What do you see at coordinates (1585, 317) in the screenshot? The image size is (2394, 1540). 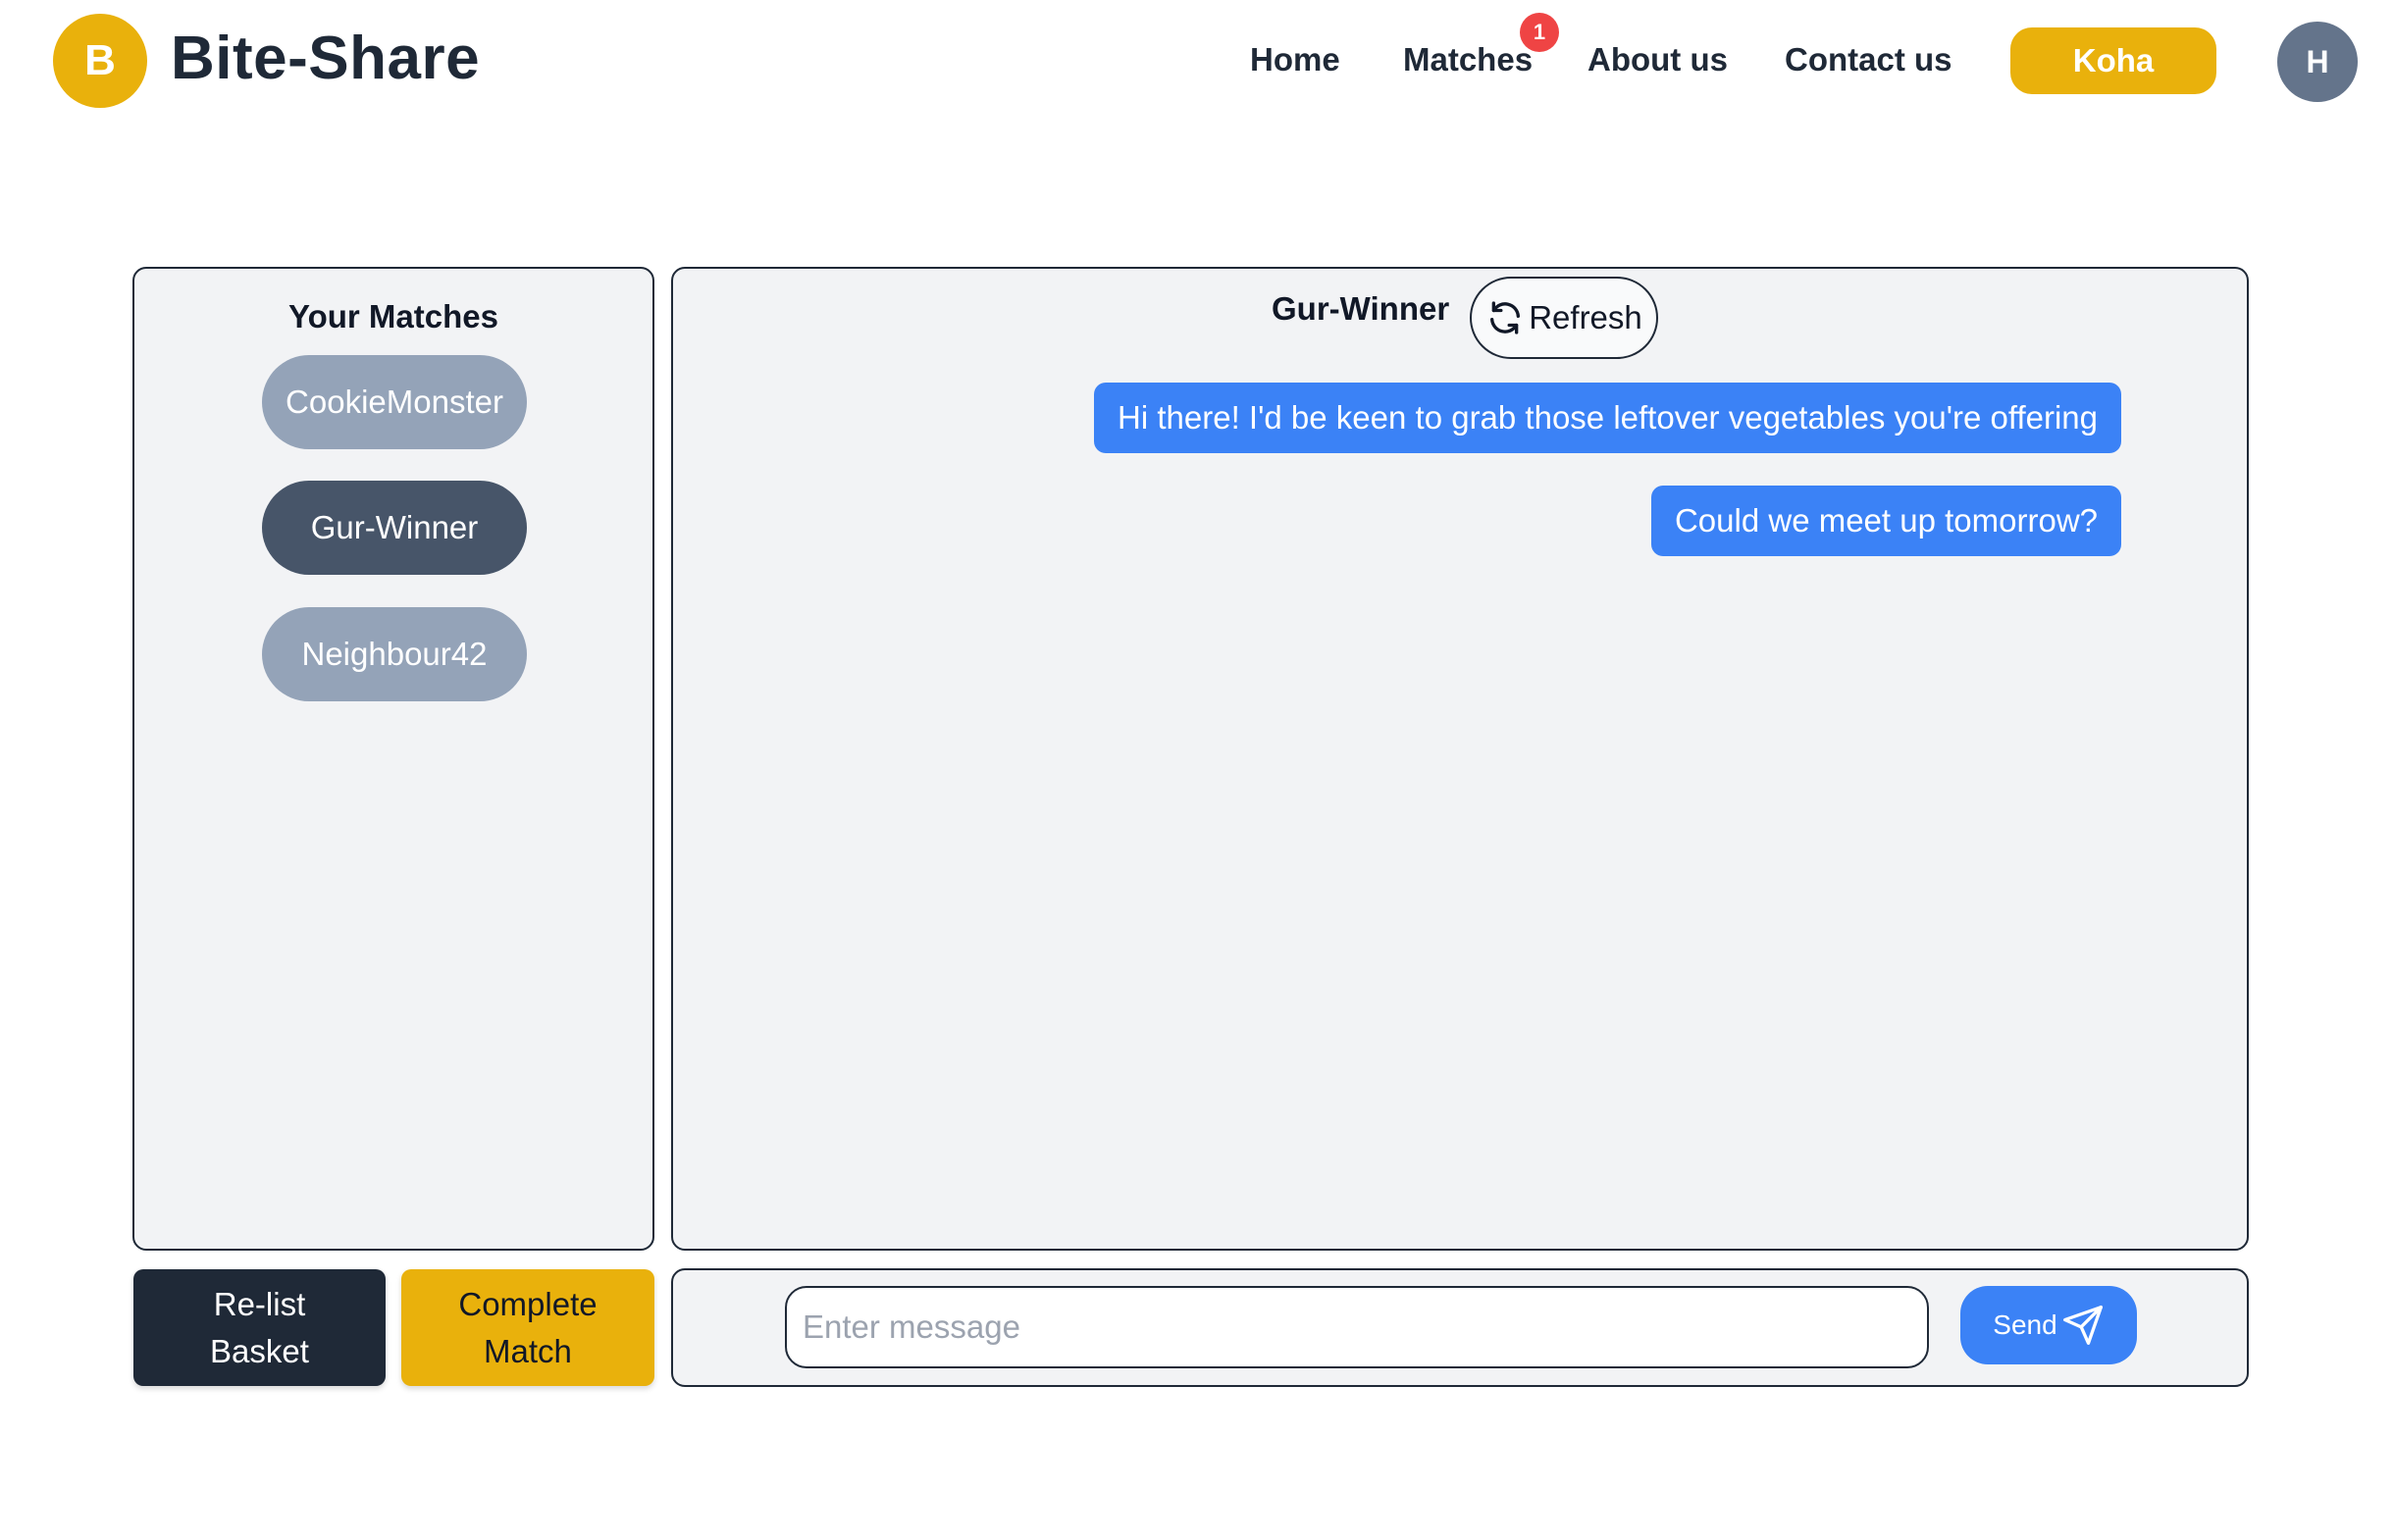 I see `refresh-label: Refresh` at bounding box center [1585, 317].